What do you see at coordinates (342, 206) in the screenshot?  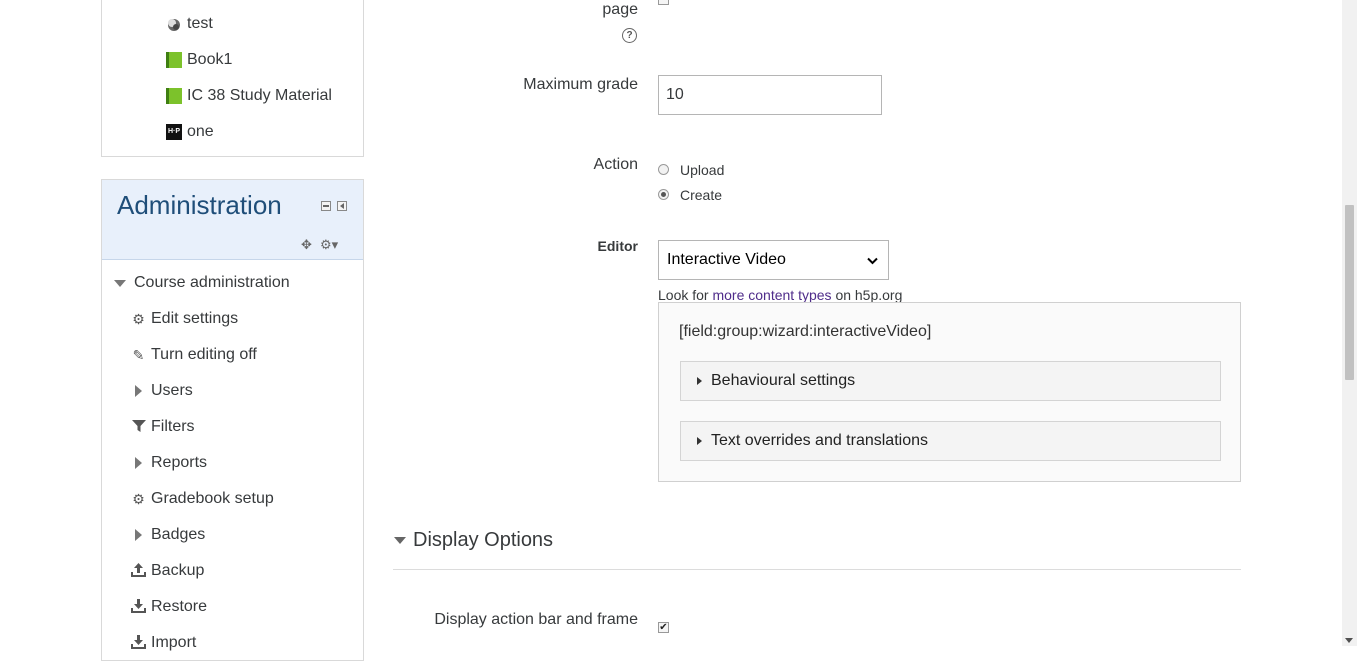 I see `dock-icon` at bounding box center [342, 206].